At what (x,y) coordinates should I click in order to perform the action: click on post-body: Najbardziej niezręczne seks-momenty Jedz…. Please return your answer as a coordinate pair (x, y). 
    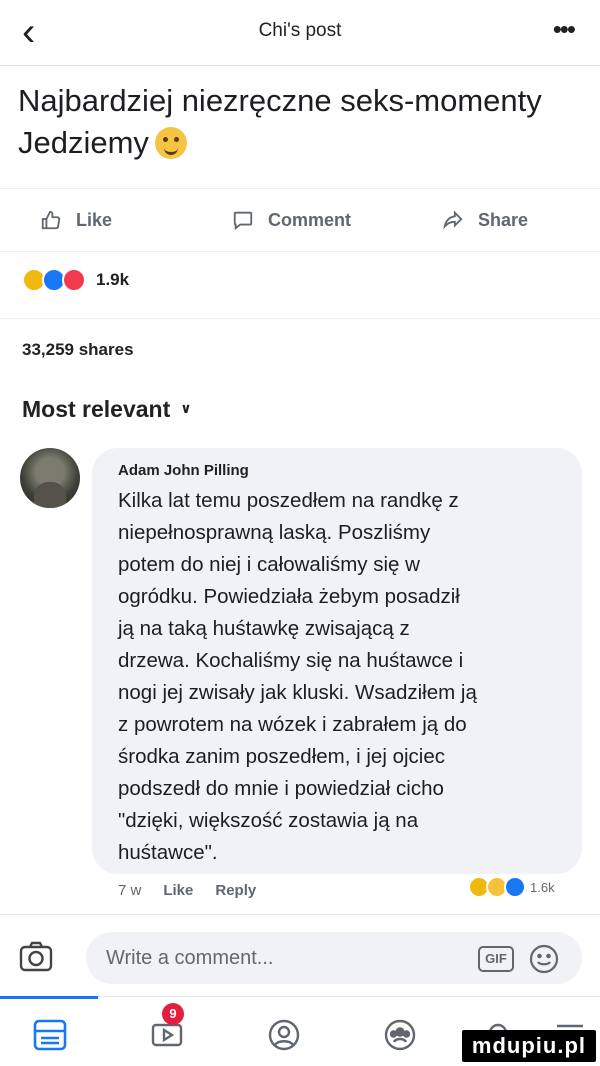
    Looking at the image, I should click on (280, 121).